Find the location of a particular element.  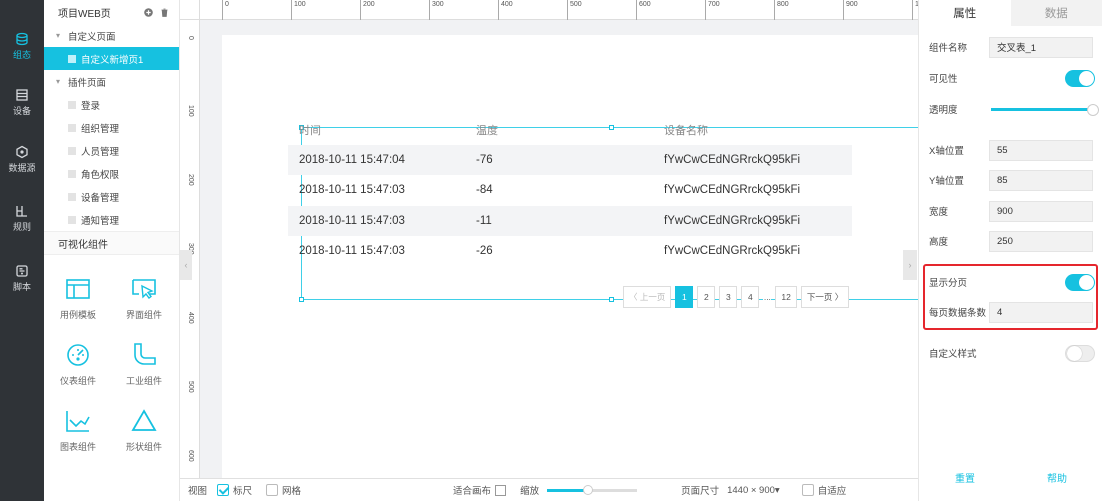

nav-item-device: 设备 is located at coordinates (22, 102).